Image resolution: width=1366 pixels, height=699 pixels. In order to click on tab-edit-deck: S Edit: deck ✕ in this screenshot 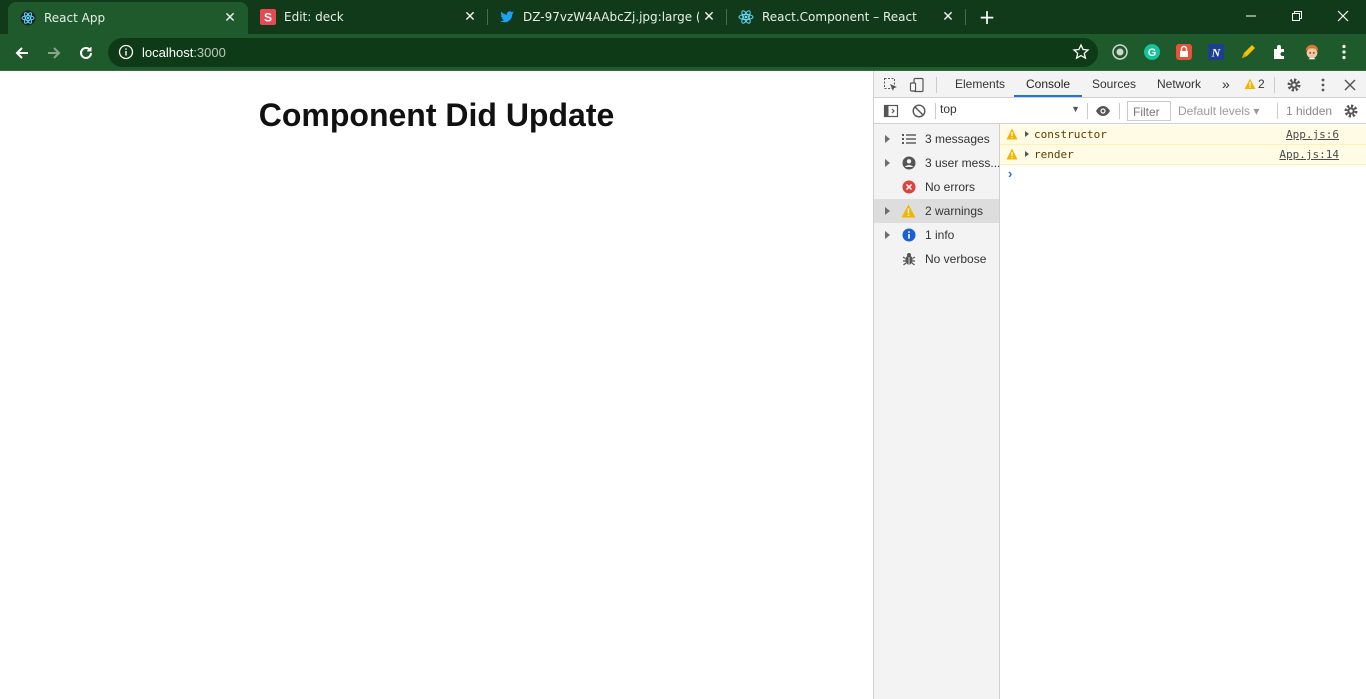, I will do `click(368, 17)`.